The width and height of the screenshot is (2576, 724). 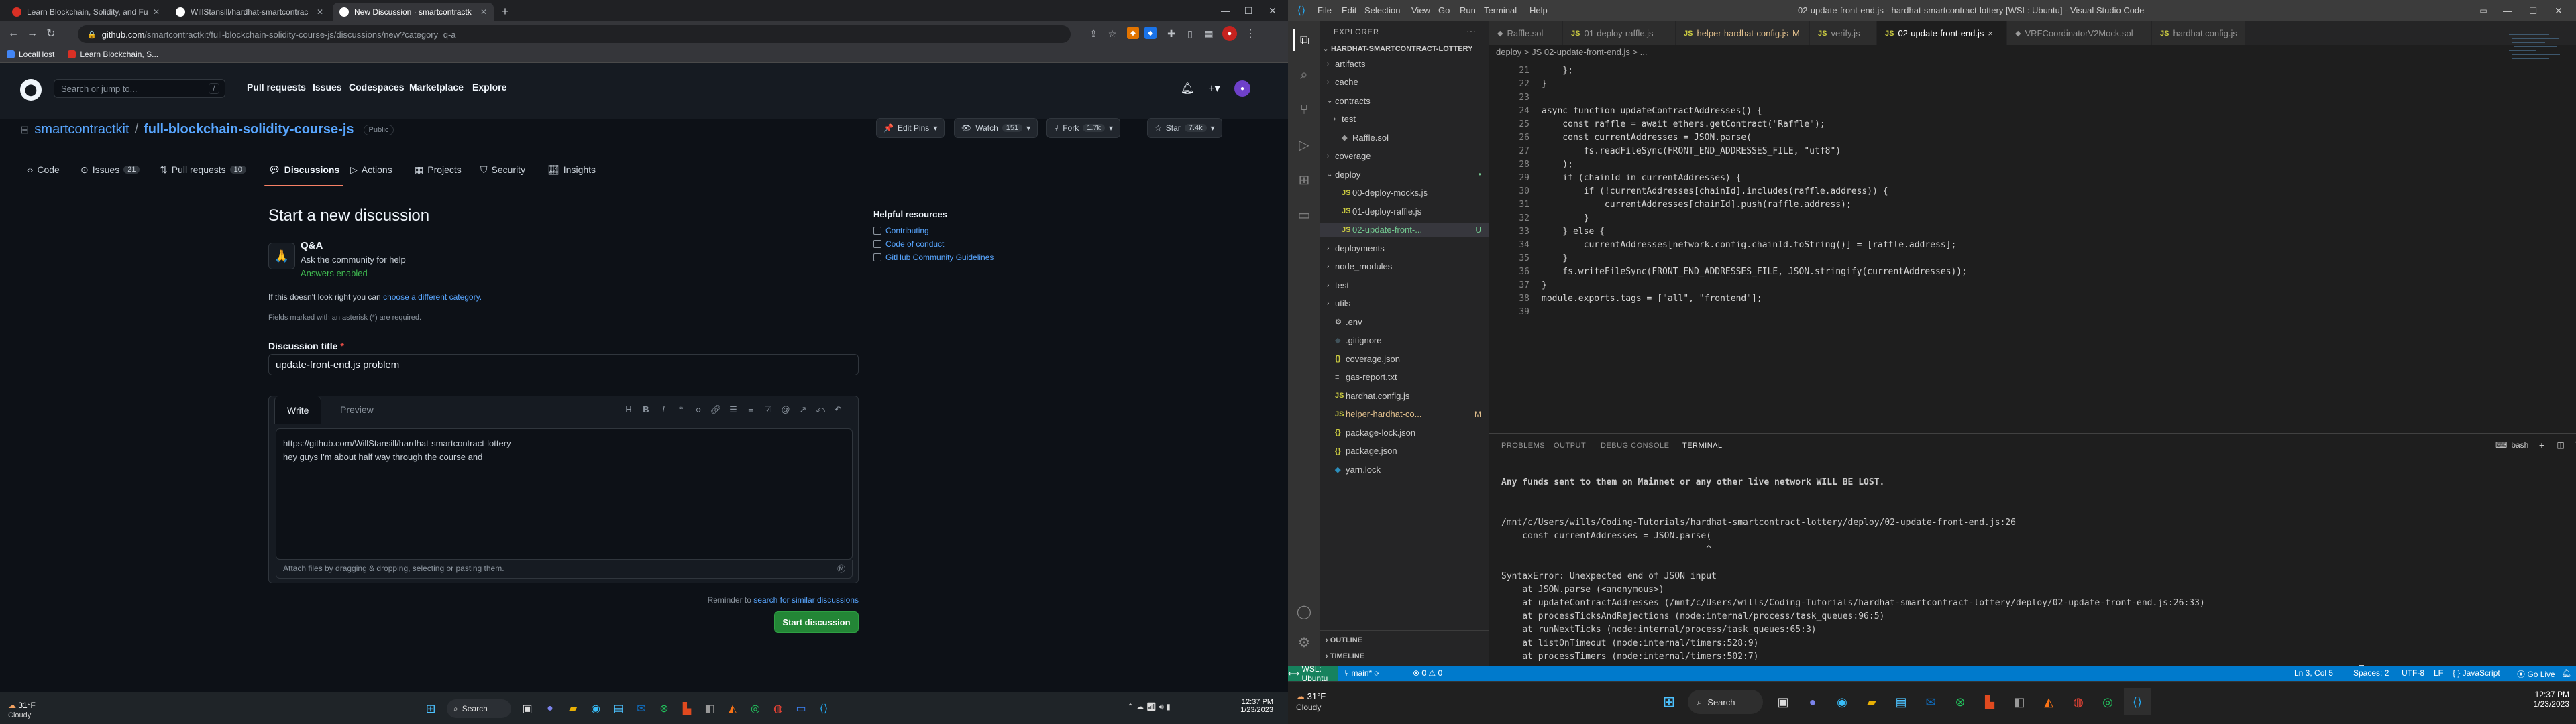 What do you see at coordinates (801, 708) in the screenshot?
I see `terminal-app-icon: ▭` at bounding box center [801, 708].